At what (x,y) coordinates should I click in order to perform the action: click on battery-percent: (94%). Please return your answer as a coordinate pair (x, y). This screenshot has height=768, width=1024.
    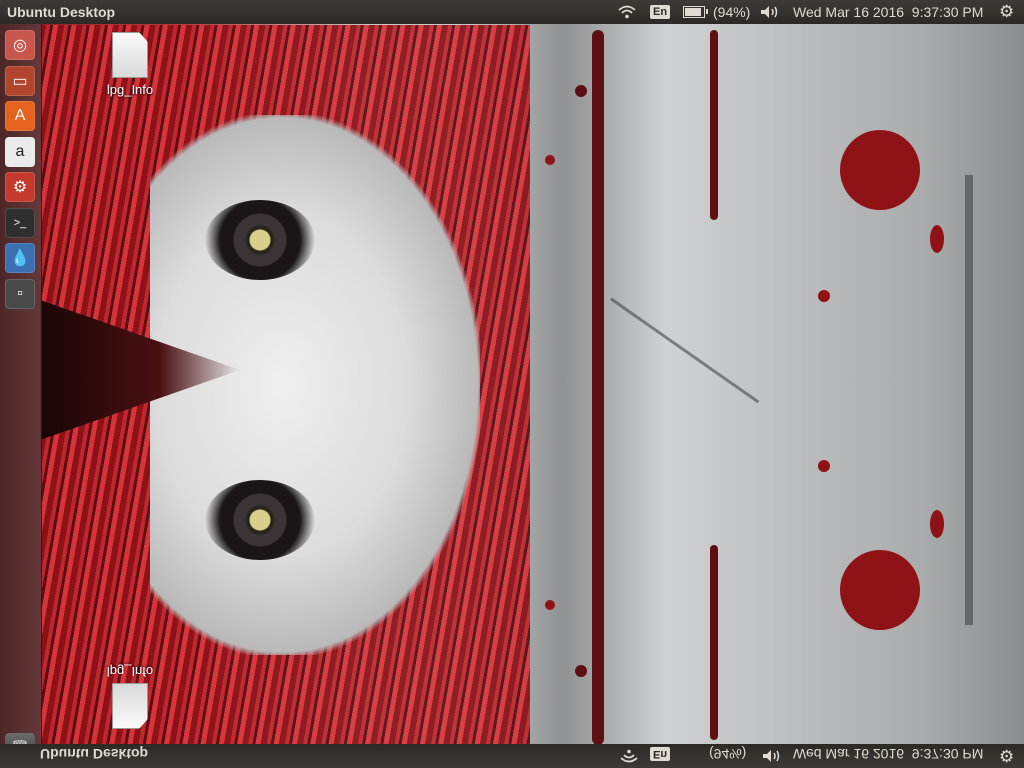
    Looking at the image, I should click on (732, 12).